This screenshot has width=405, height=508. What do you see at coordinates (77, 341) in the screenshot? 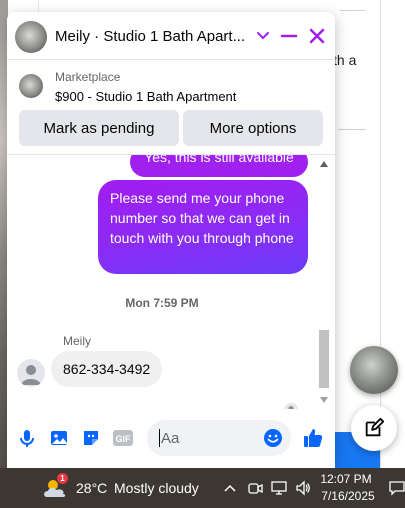
I see `sender-name: Meily` at bounding box center [77, 341].